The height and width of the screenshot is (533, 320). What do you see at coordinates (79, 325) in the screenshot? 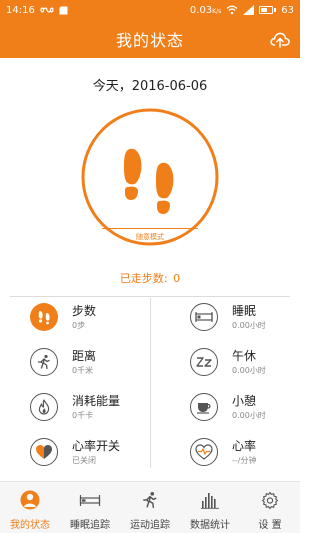
I see `metric-value: 0步` at bounding box center [79, 325].